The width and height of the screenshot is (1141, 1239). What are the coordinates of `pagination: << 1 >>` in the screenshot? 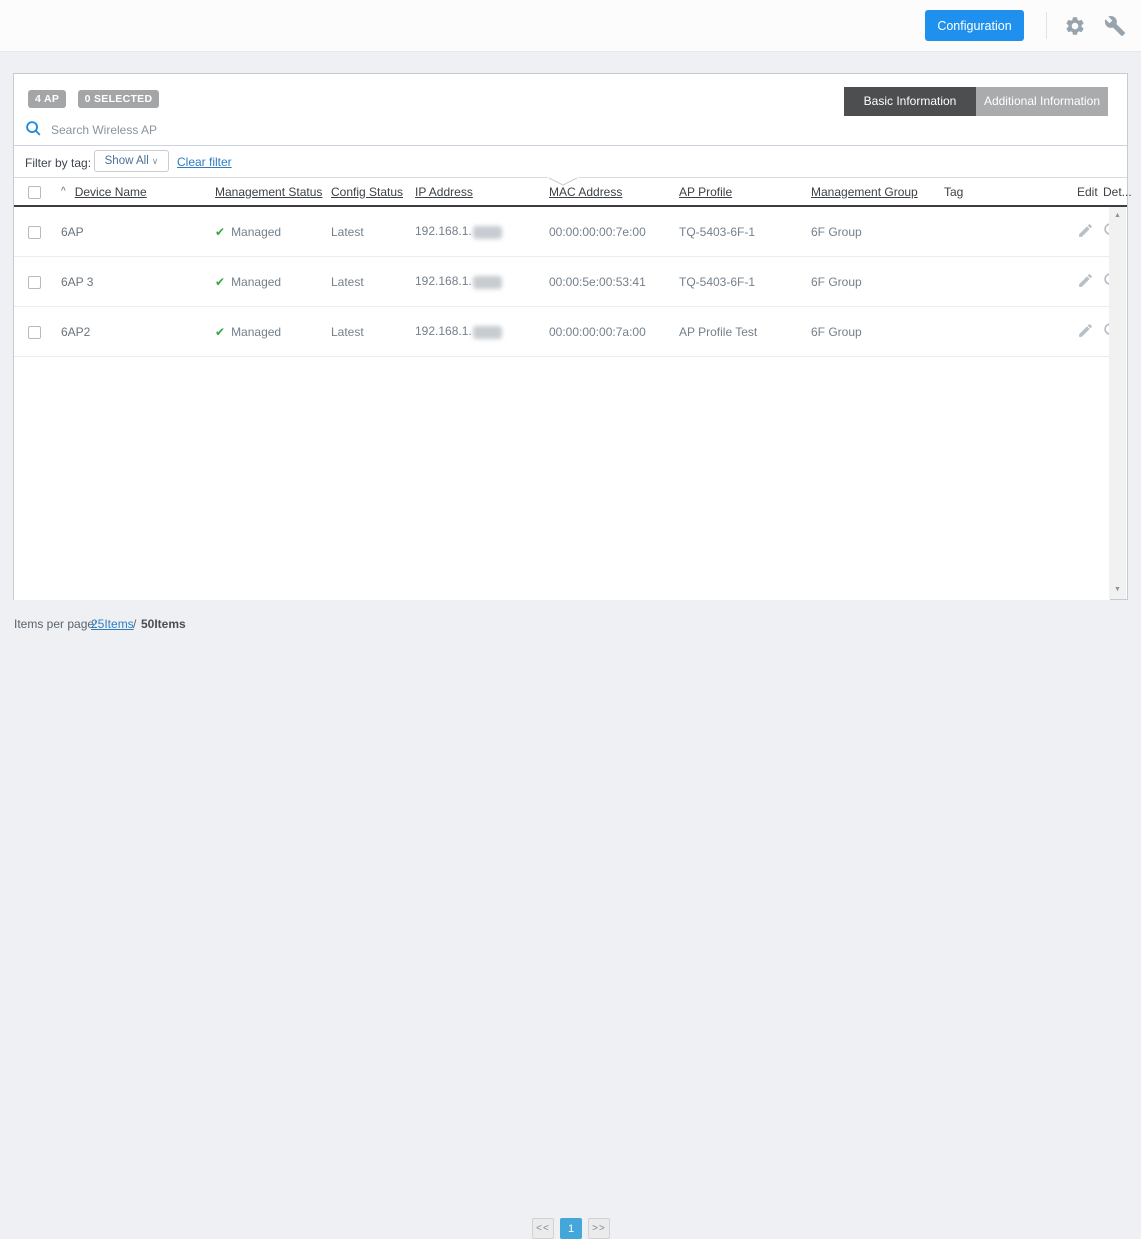 It's located at (574, 1228).